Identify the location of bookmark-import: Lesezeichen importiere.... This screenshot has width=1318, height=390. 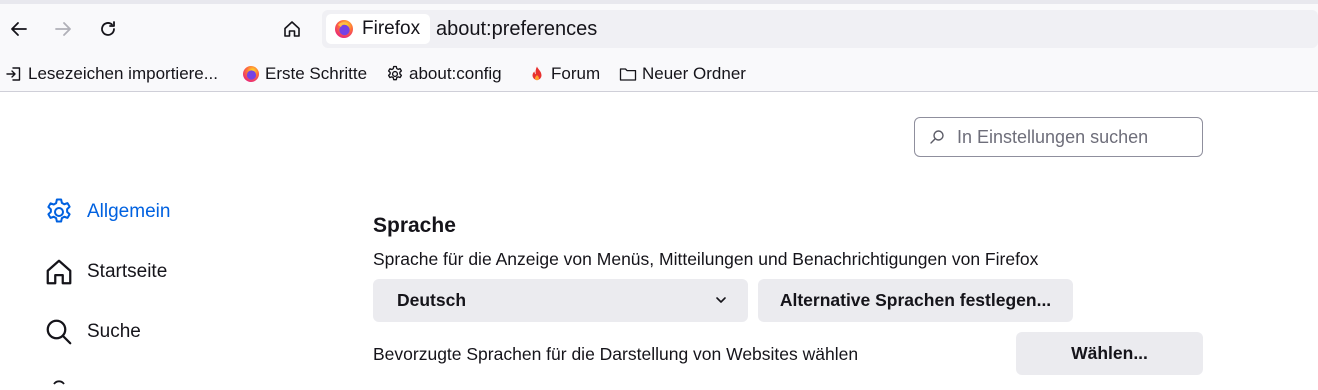
(111, 74).